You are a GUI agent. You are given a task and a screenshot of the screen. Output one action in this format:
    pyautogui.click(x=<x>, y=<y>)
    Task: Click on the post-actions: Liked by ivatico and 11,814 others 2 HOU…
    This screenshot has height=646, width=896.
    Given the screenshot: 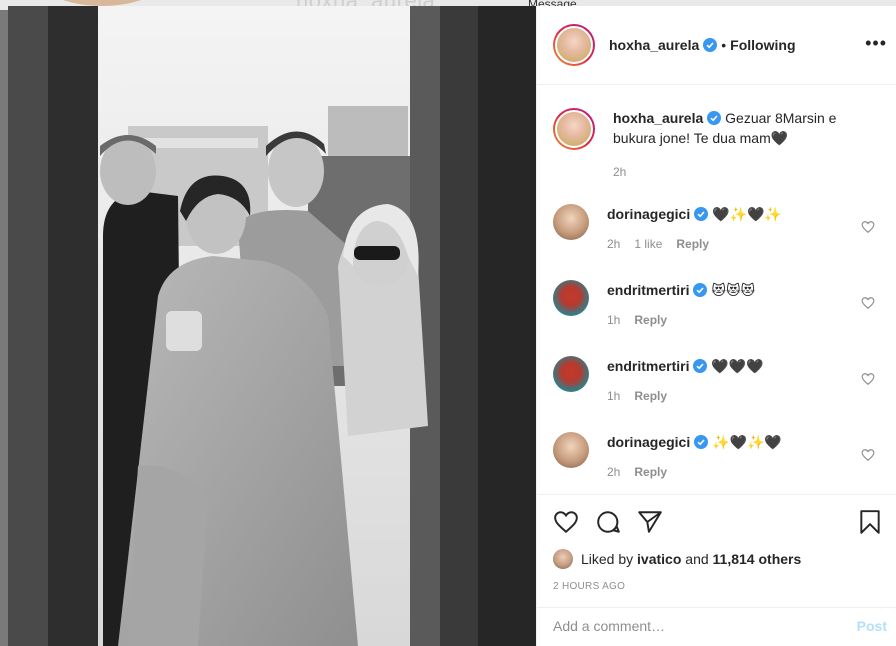 What is the action you would take?
    pyautogui.click(x=716, y=569)
    